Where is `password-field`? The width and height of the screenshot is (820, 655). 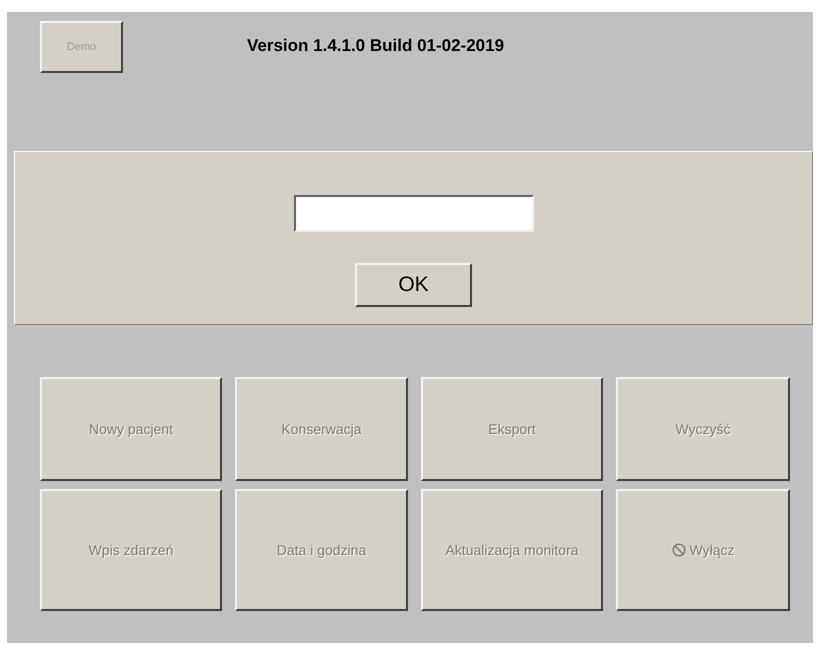 password-field is located at coordinates (414, 213).